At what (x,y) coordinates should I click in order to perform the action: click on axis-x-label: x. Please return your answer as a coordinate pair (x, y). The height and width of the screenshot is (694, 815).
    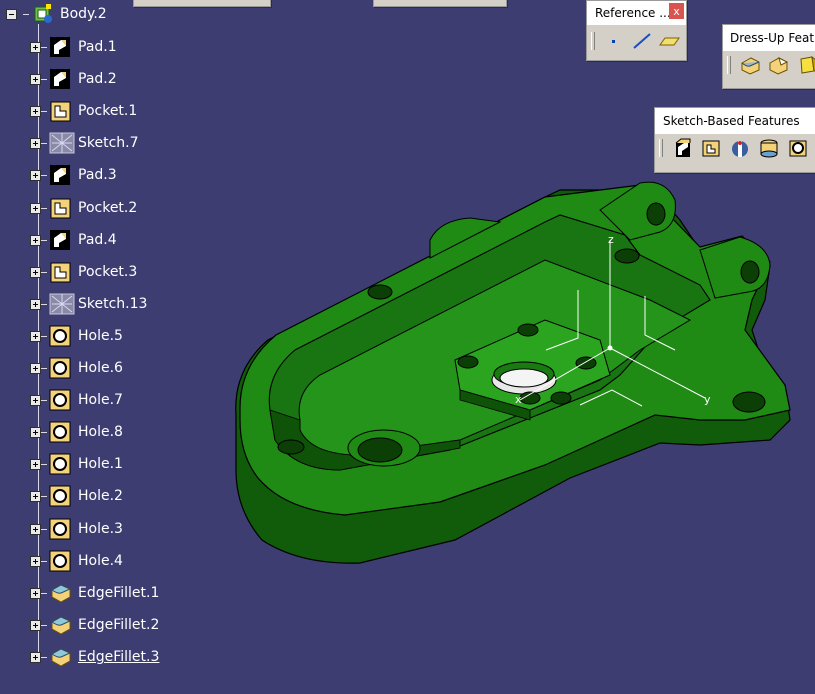
    Looking at the image, I should click on (518, 399).